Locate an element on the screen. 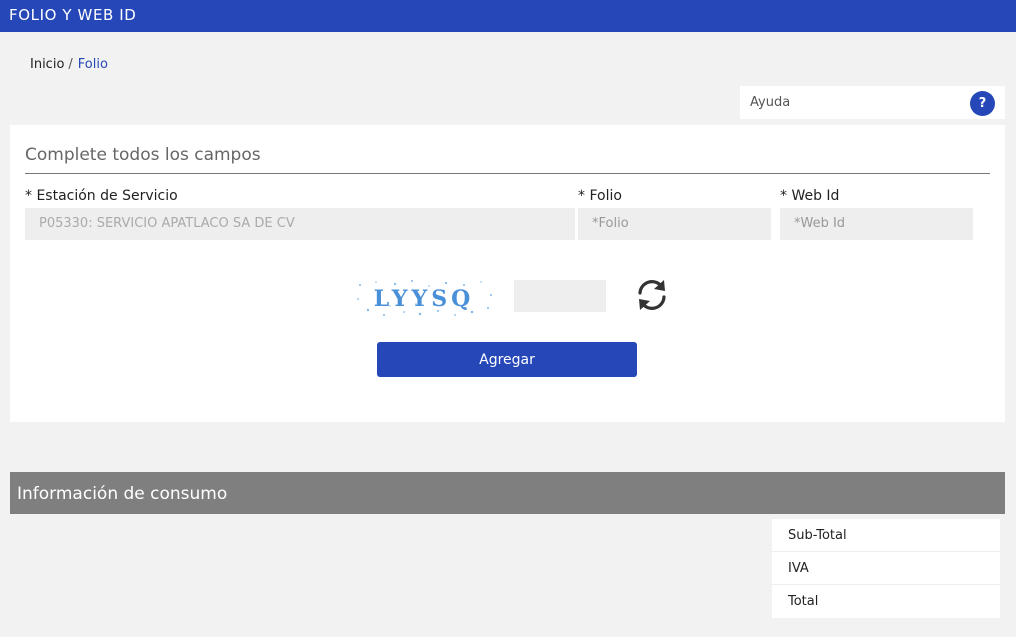 Image resolution: width=1016 pixels, height=637 pixels. form-heading: Complete todos los campos is located at coordinates (143, 155).